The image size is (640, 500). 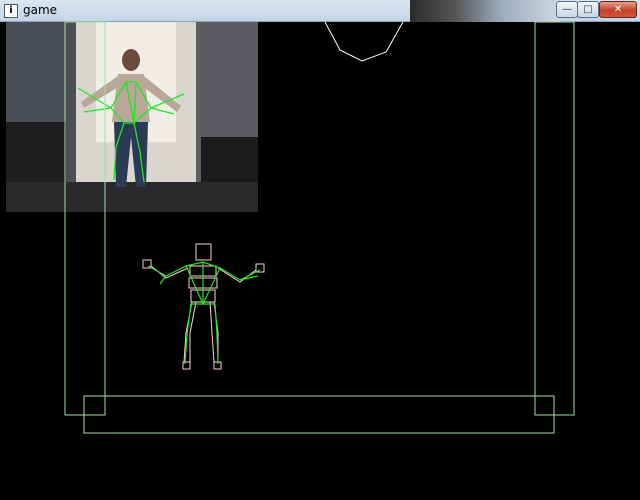 What do you see at coordinates (319, 414) in the screenshot?
I see `floor-platform` at bounding box center [319, 414].